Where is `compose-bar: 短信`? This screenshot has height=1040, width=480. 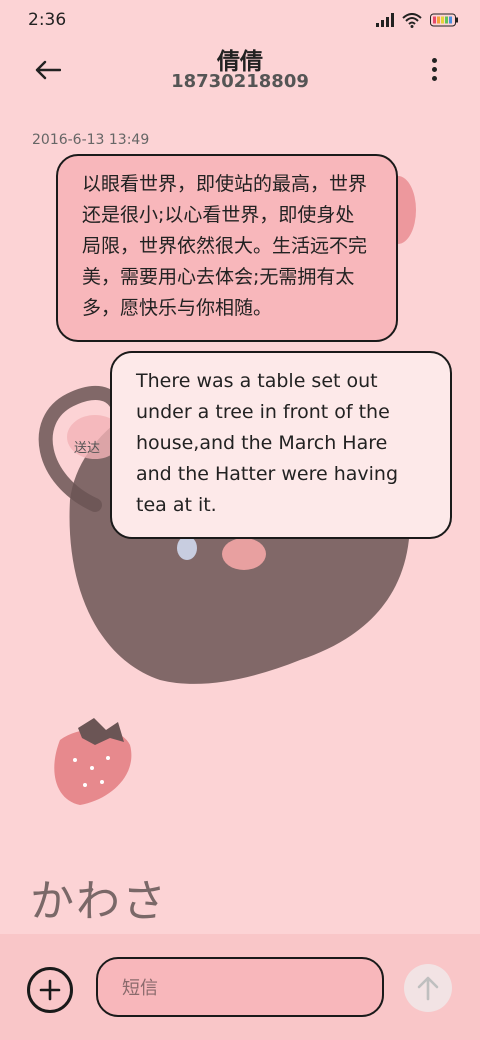 compose-bar: 短信 is located at coordinates (240, 987).